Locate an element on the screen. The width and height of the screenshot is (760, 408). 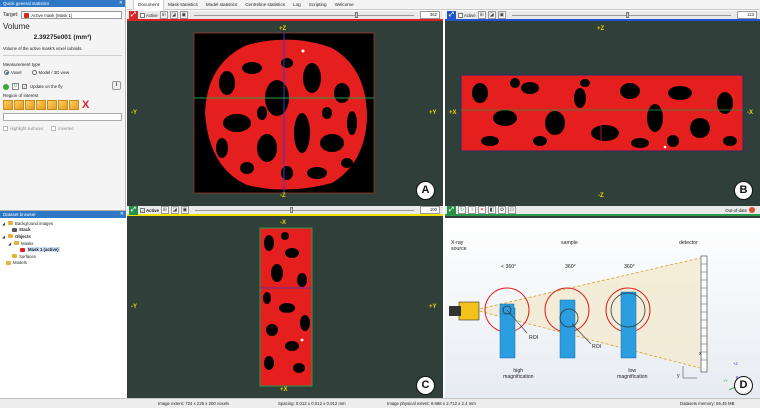
statistic-title: Volume is located at coordinates (16, 26).